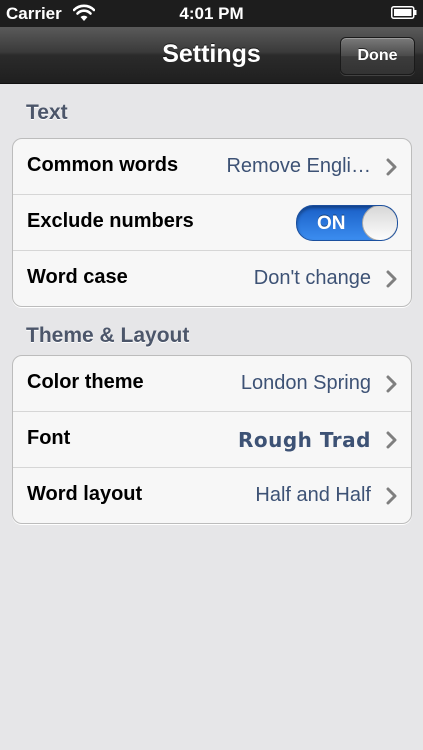 Image resolution: width=423 pixels, height=750 pixels. Describe the element at coordinates (85, 382) in the screenshot. I see `row-label: Color theme` at that location.